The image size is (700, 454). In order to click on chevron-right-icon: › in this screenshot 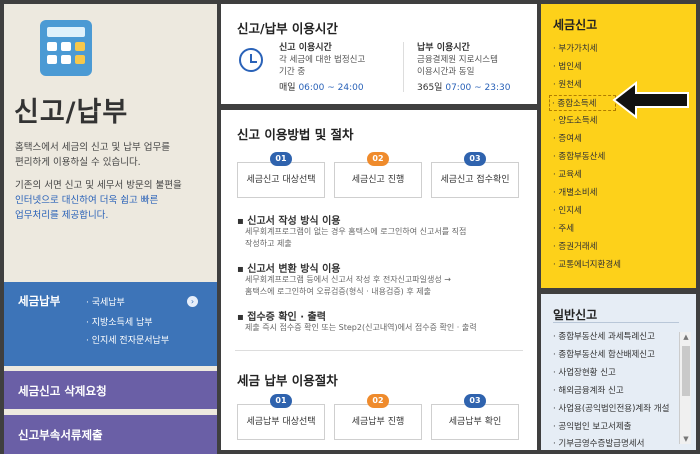, I will do `click(192, 301)`.